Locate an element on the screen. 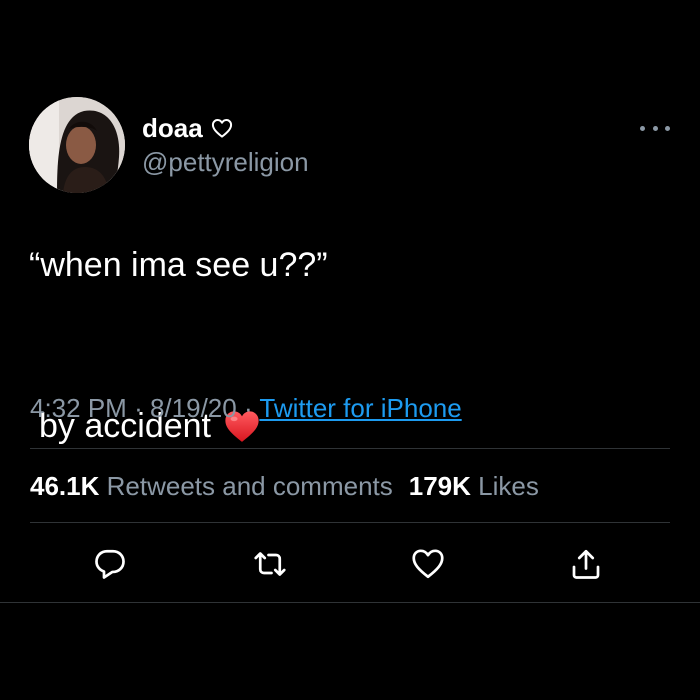 This screenshot has height=700, width=700. retweets-stat: 46.1K Retweets and comments is located at coordinates (211, 486).